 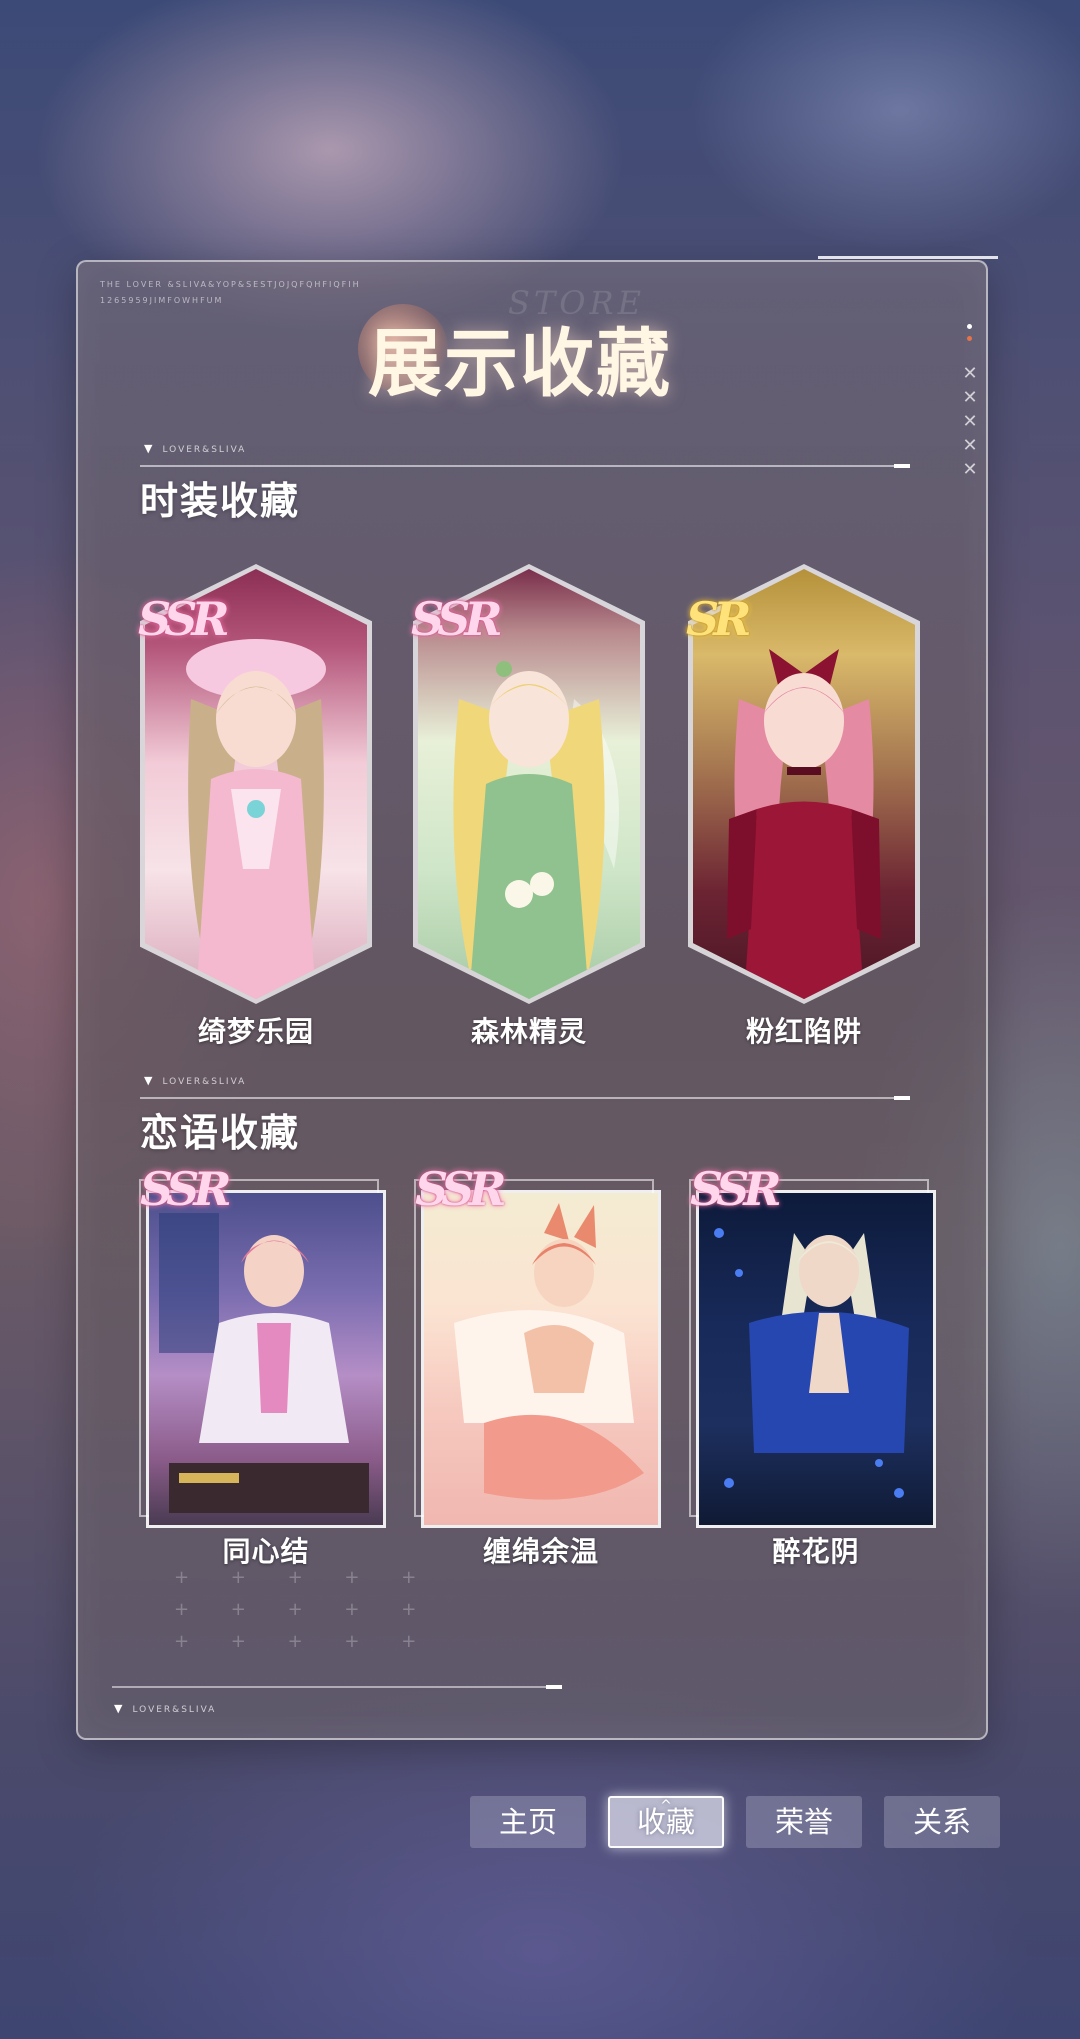 I want to click on card-name: 醉花阴, so click(x=816, y=1551).